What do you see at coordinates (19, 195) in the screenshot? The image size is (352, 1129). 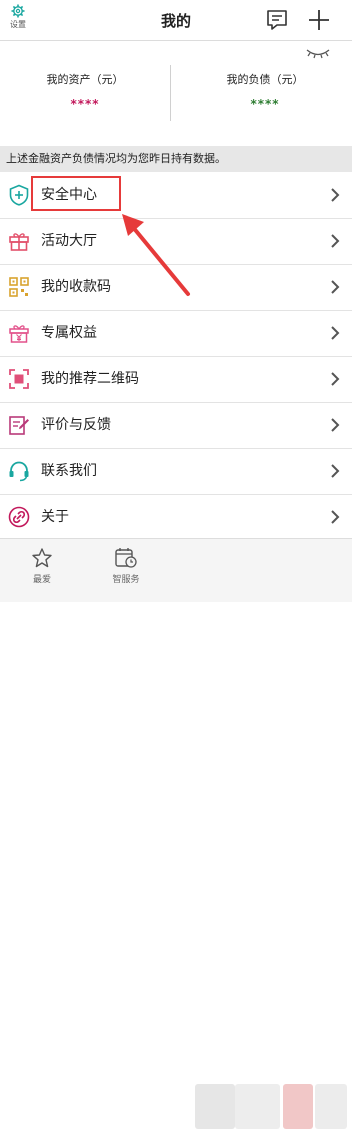 I see `shield-plus-icon` at bounding box center [19, 195].